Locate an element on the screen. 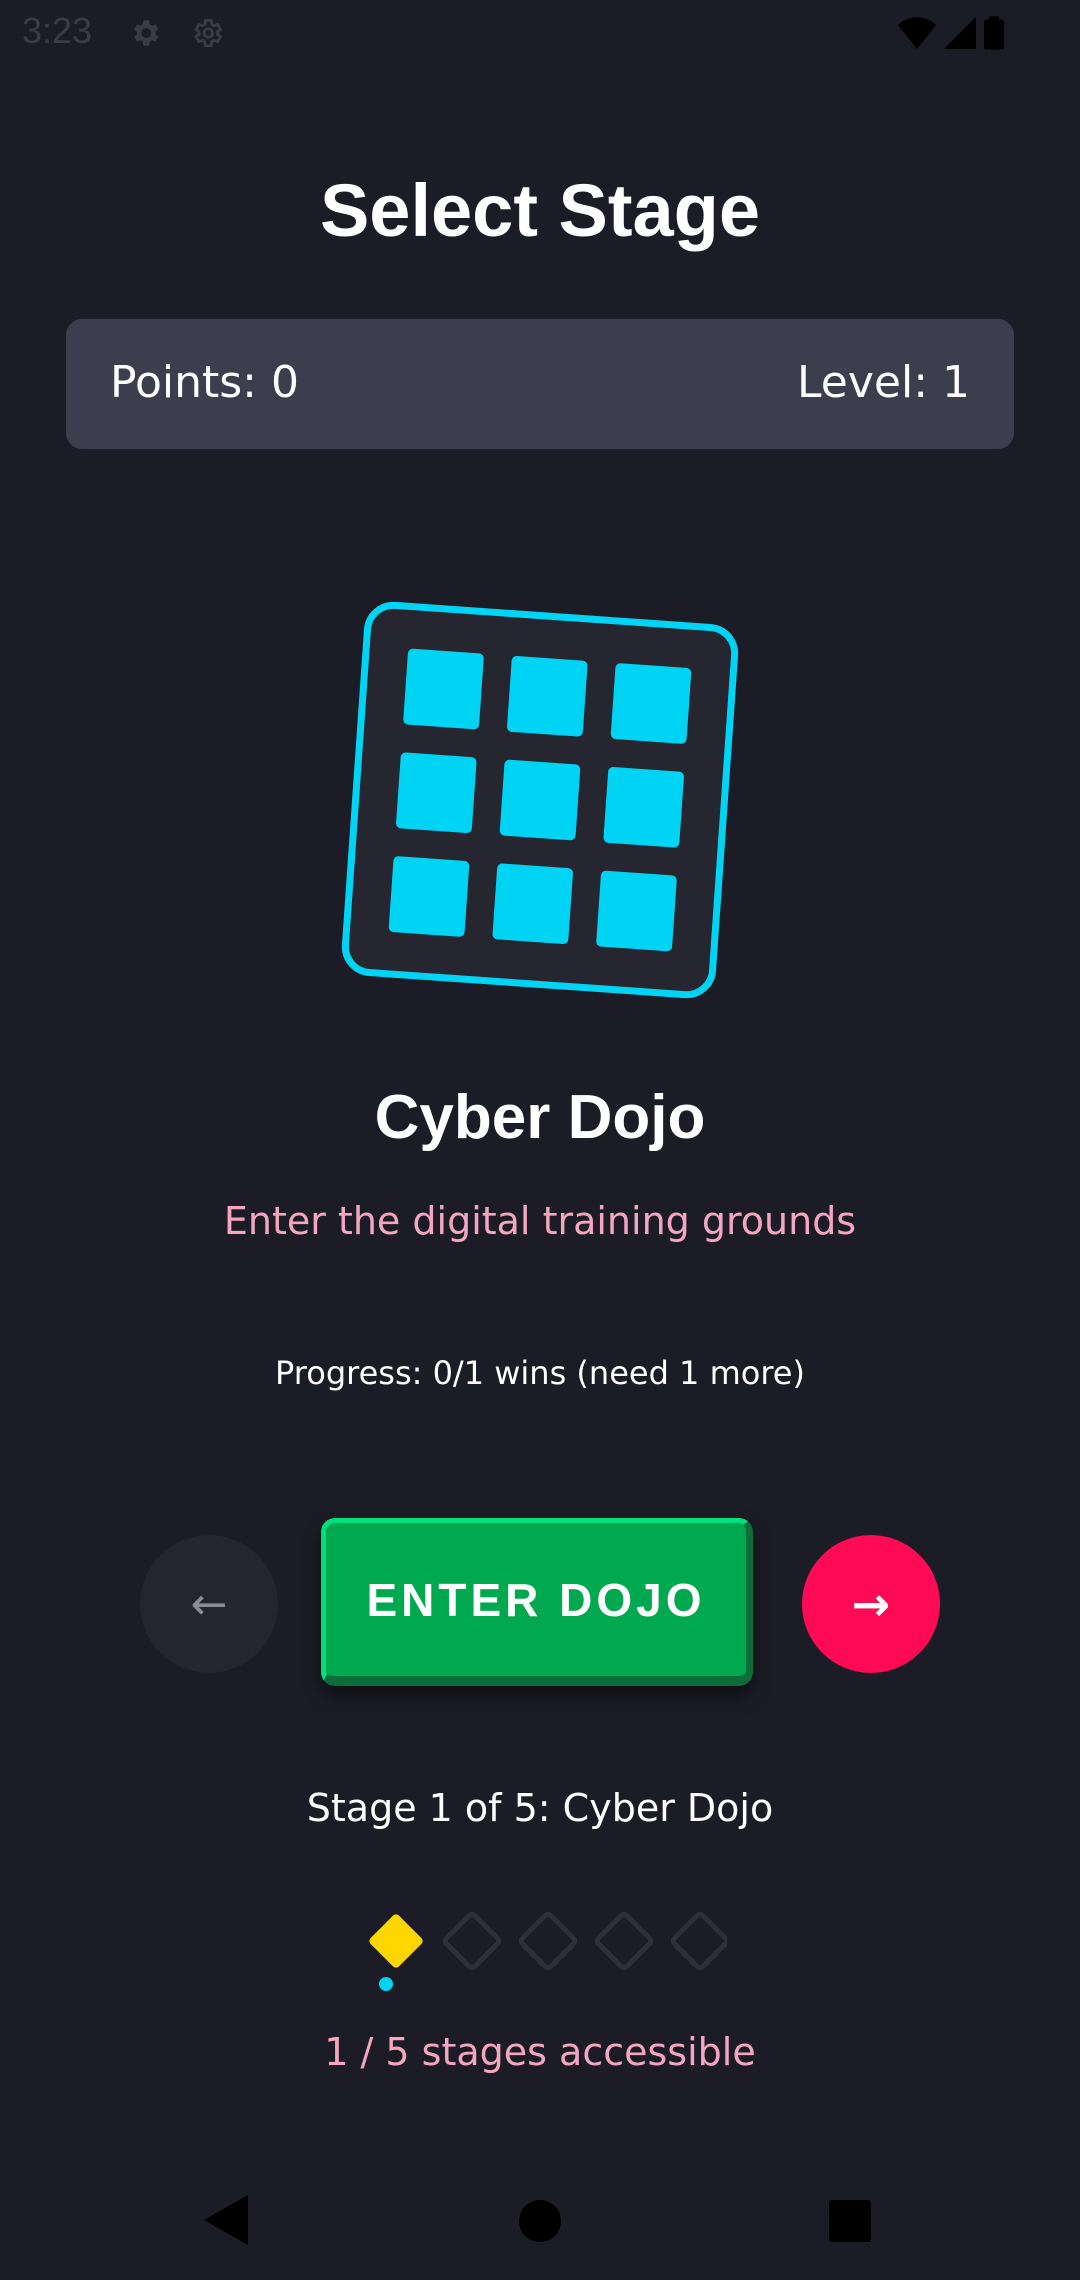 The image size is (1080, 2280). current-stage-marker is located at coordinates (386, 1984).